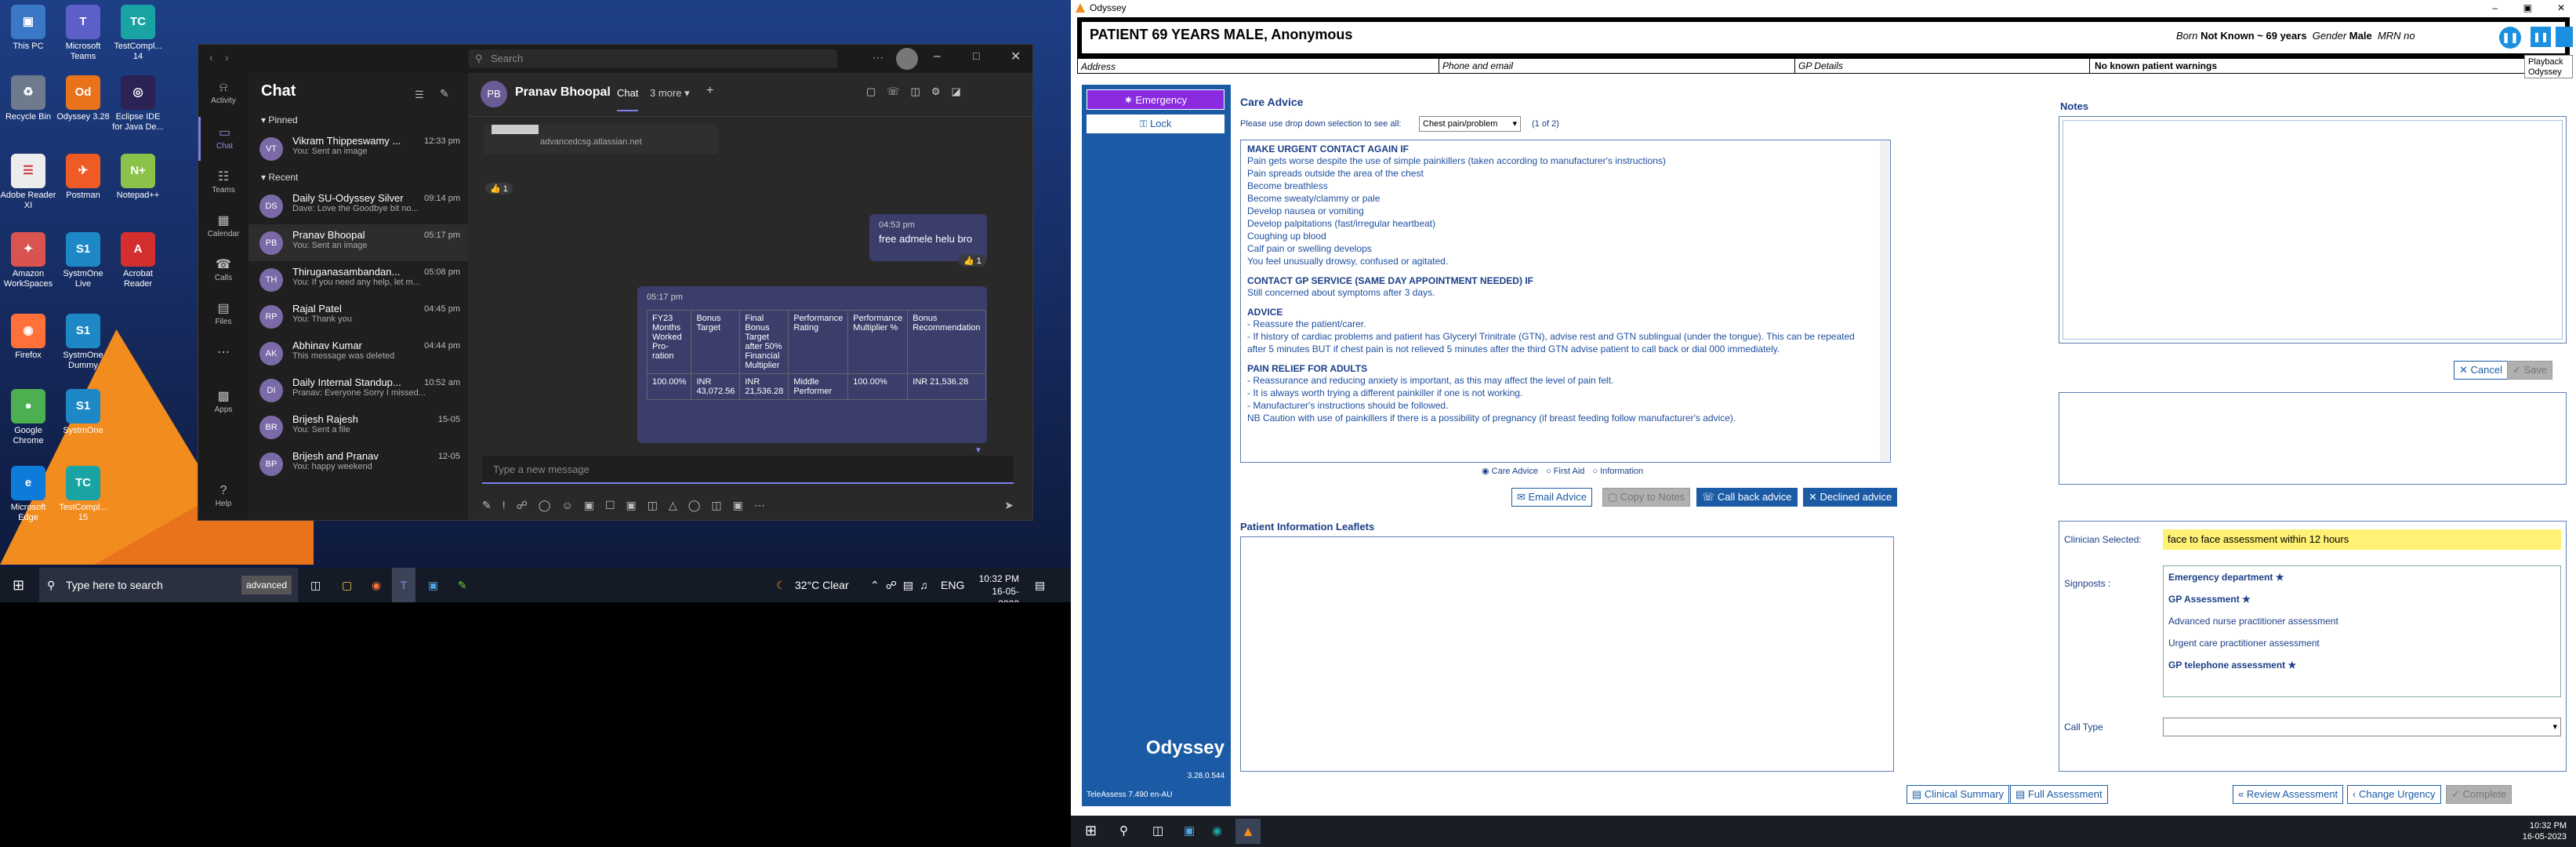 This screenshot has height=847, width=2576. Describe the element at coordinates (83, 260) in the screenshot. I see `desktop-icon: S1 SystmOne Live` at that location.